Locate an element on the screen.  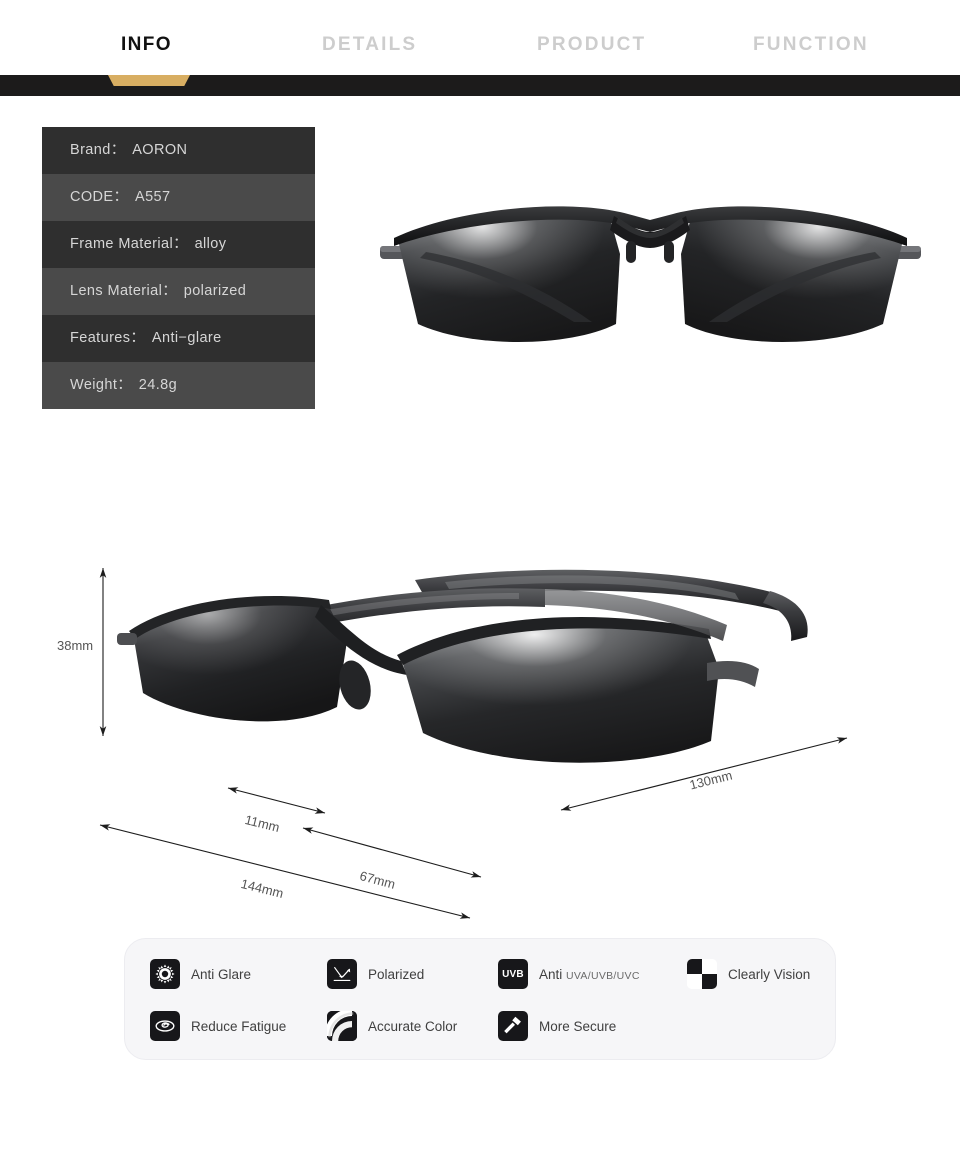
tab-product: PRODUCT is located at coordinates (591, 45).